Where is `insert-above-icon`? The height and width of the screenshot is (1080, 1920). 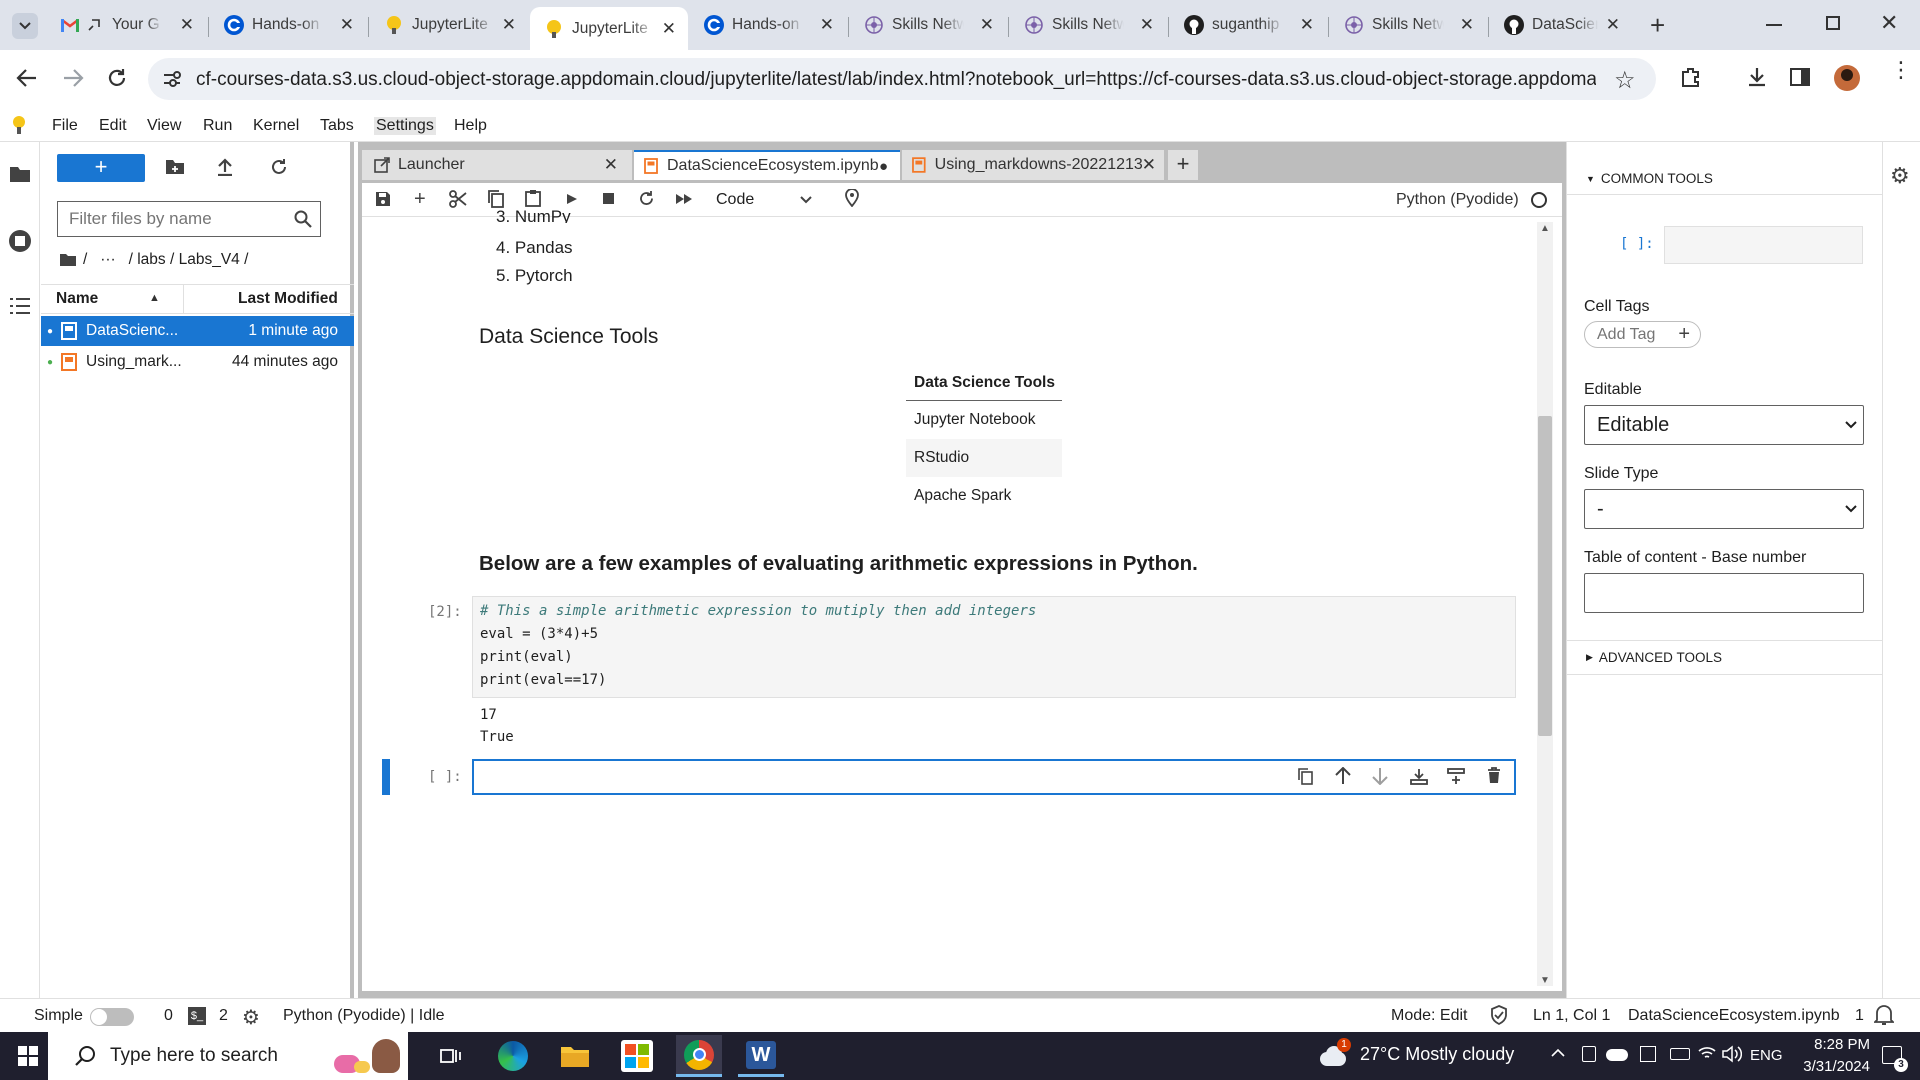 insert-above-icon is located at coordinates (1419, 776).